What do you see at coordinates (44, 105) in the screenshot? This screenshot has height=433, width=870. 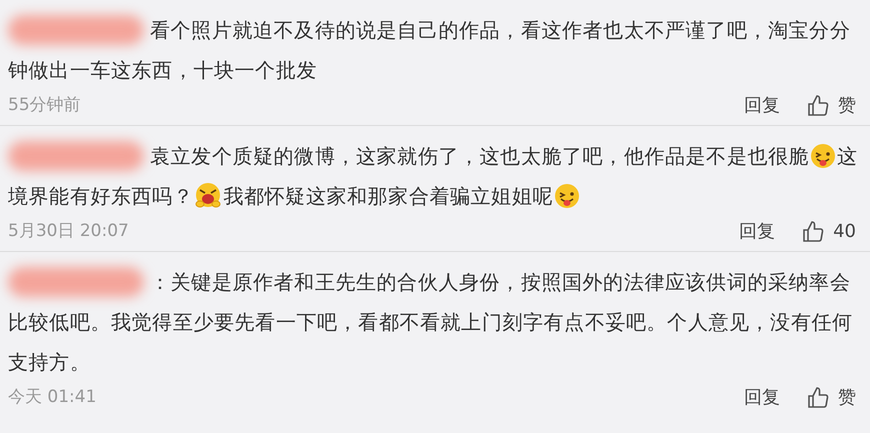 I see `comment-time: 55分钟前` at bounding box center [44, 105].